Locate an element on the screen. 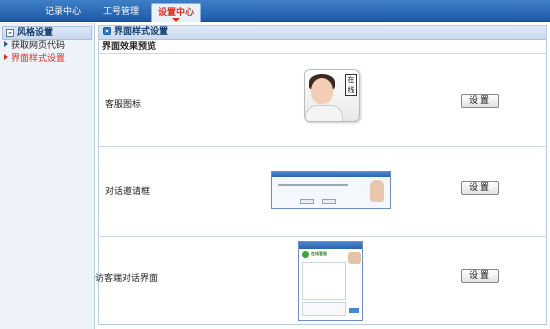 This screenshot has width=550, height=329. online-badge: 在线 is located at coordinates (351, 85).